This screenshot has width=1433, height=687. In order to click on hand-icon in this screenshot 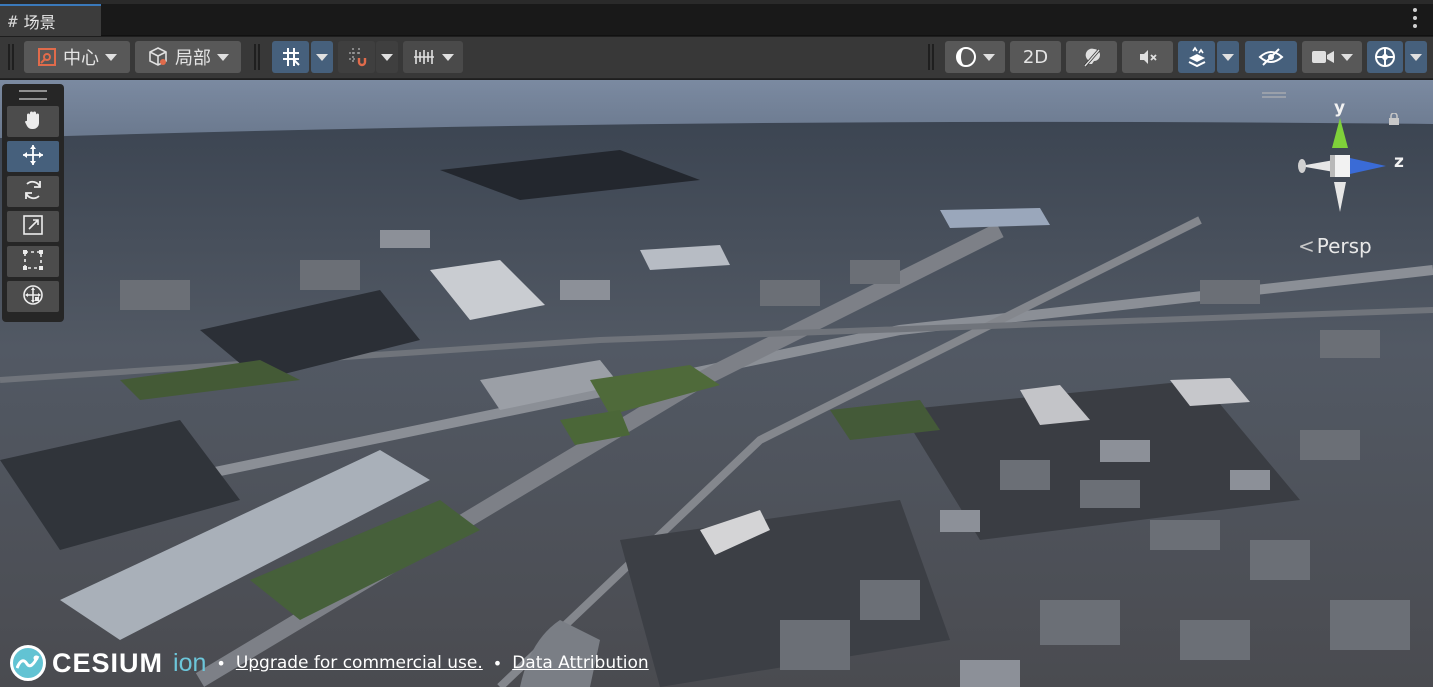, I will do `click(33, 122)`.